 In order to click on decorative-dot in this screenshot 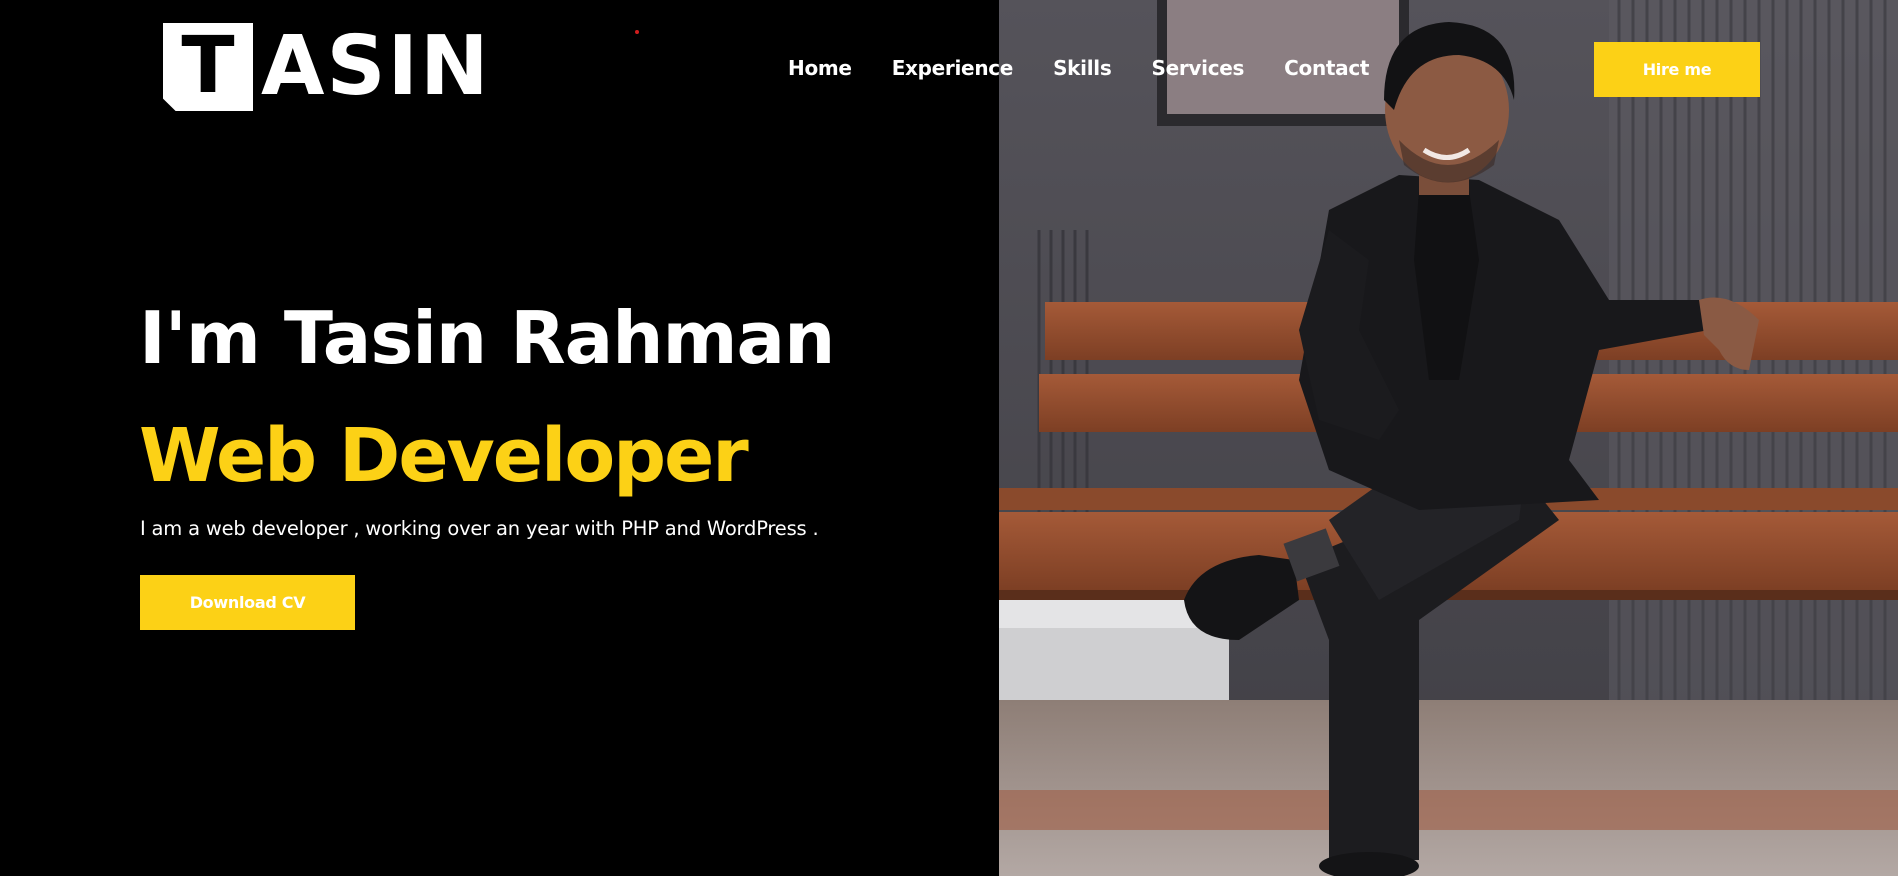, I will do `click(637, 32)`.